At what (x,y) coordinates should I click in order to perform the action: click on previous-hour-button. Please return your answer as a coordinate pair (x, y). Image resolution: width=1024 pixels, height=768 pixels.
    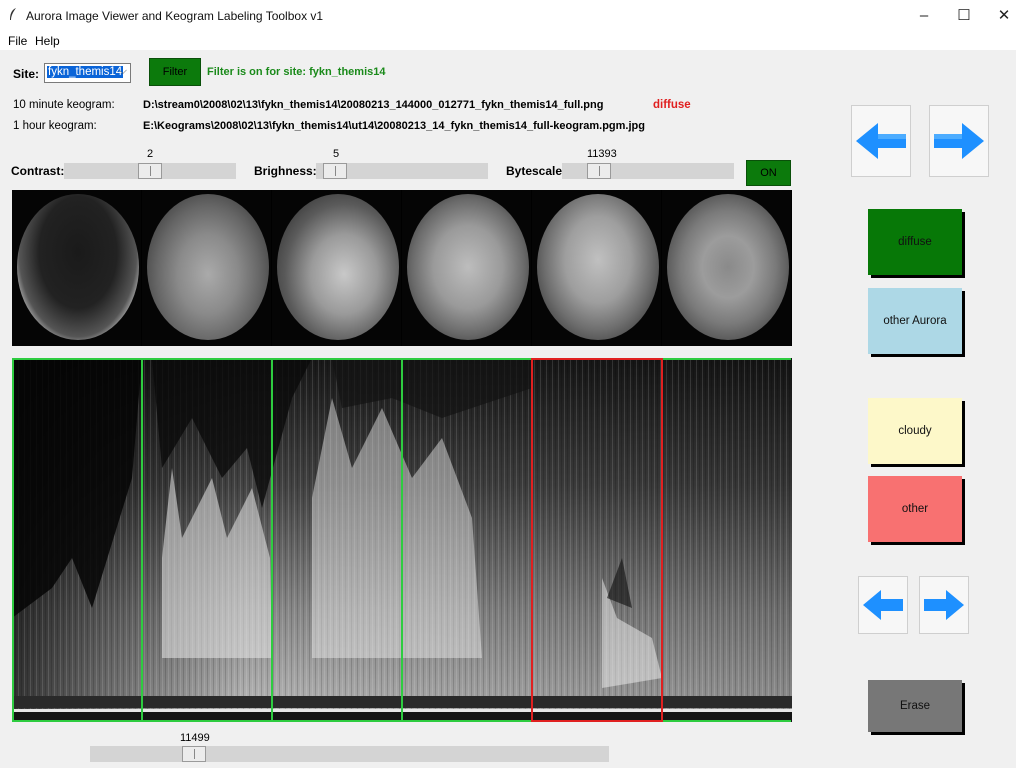
    Looking at the image, I should click on (881, 141).